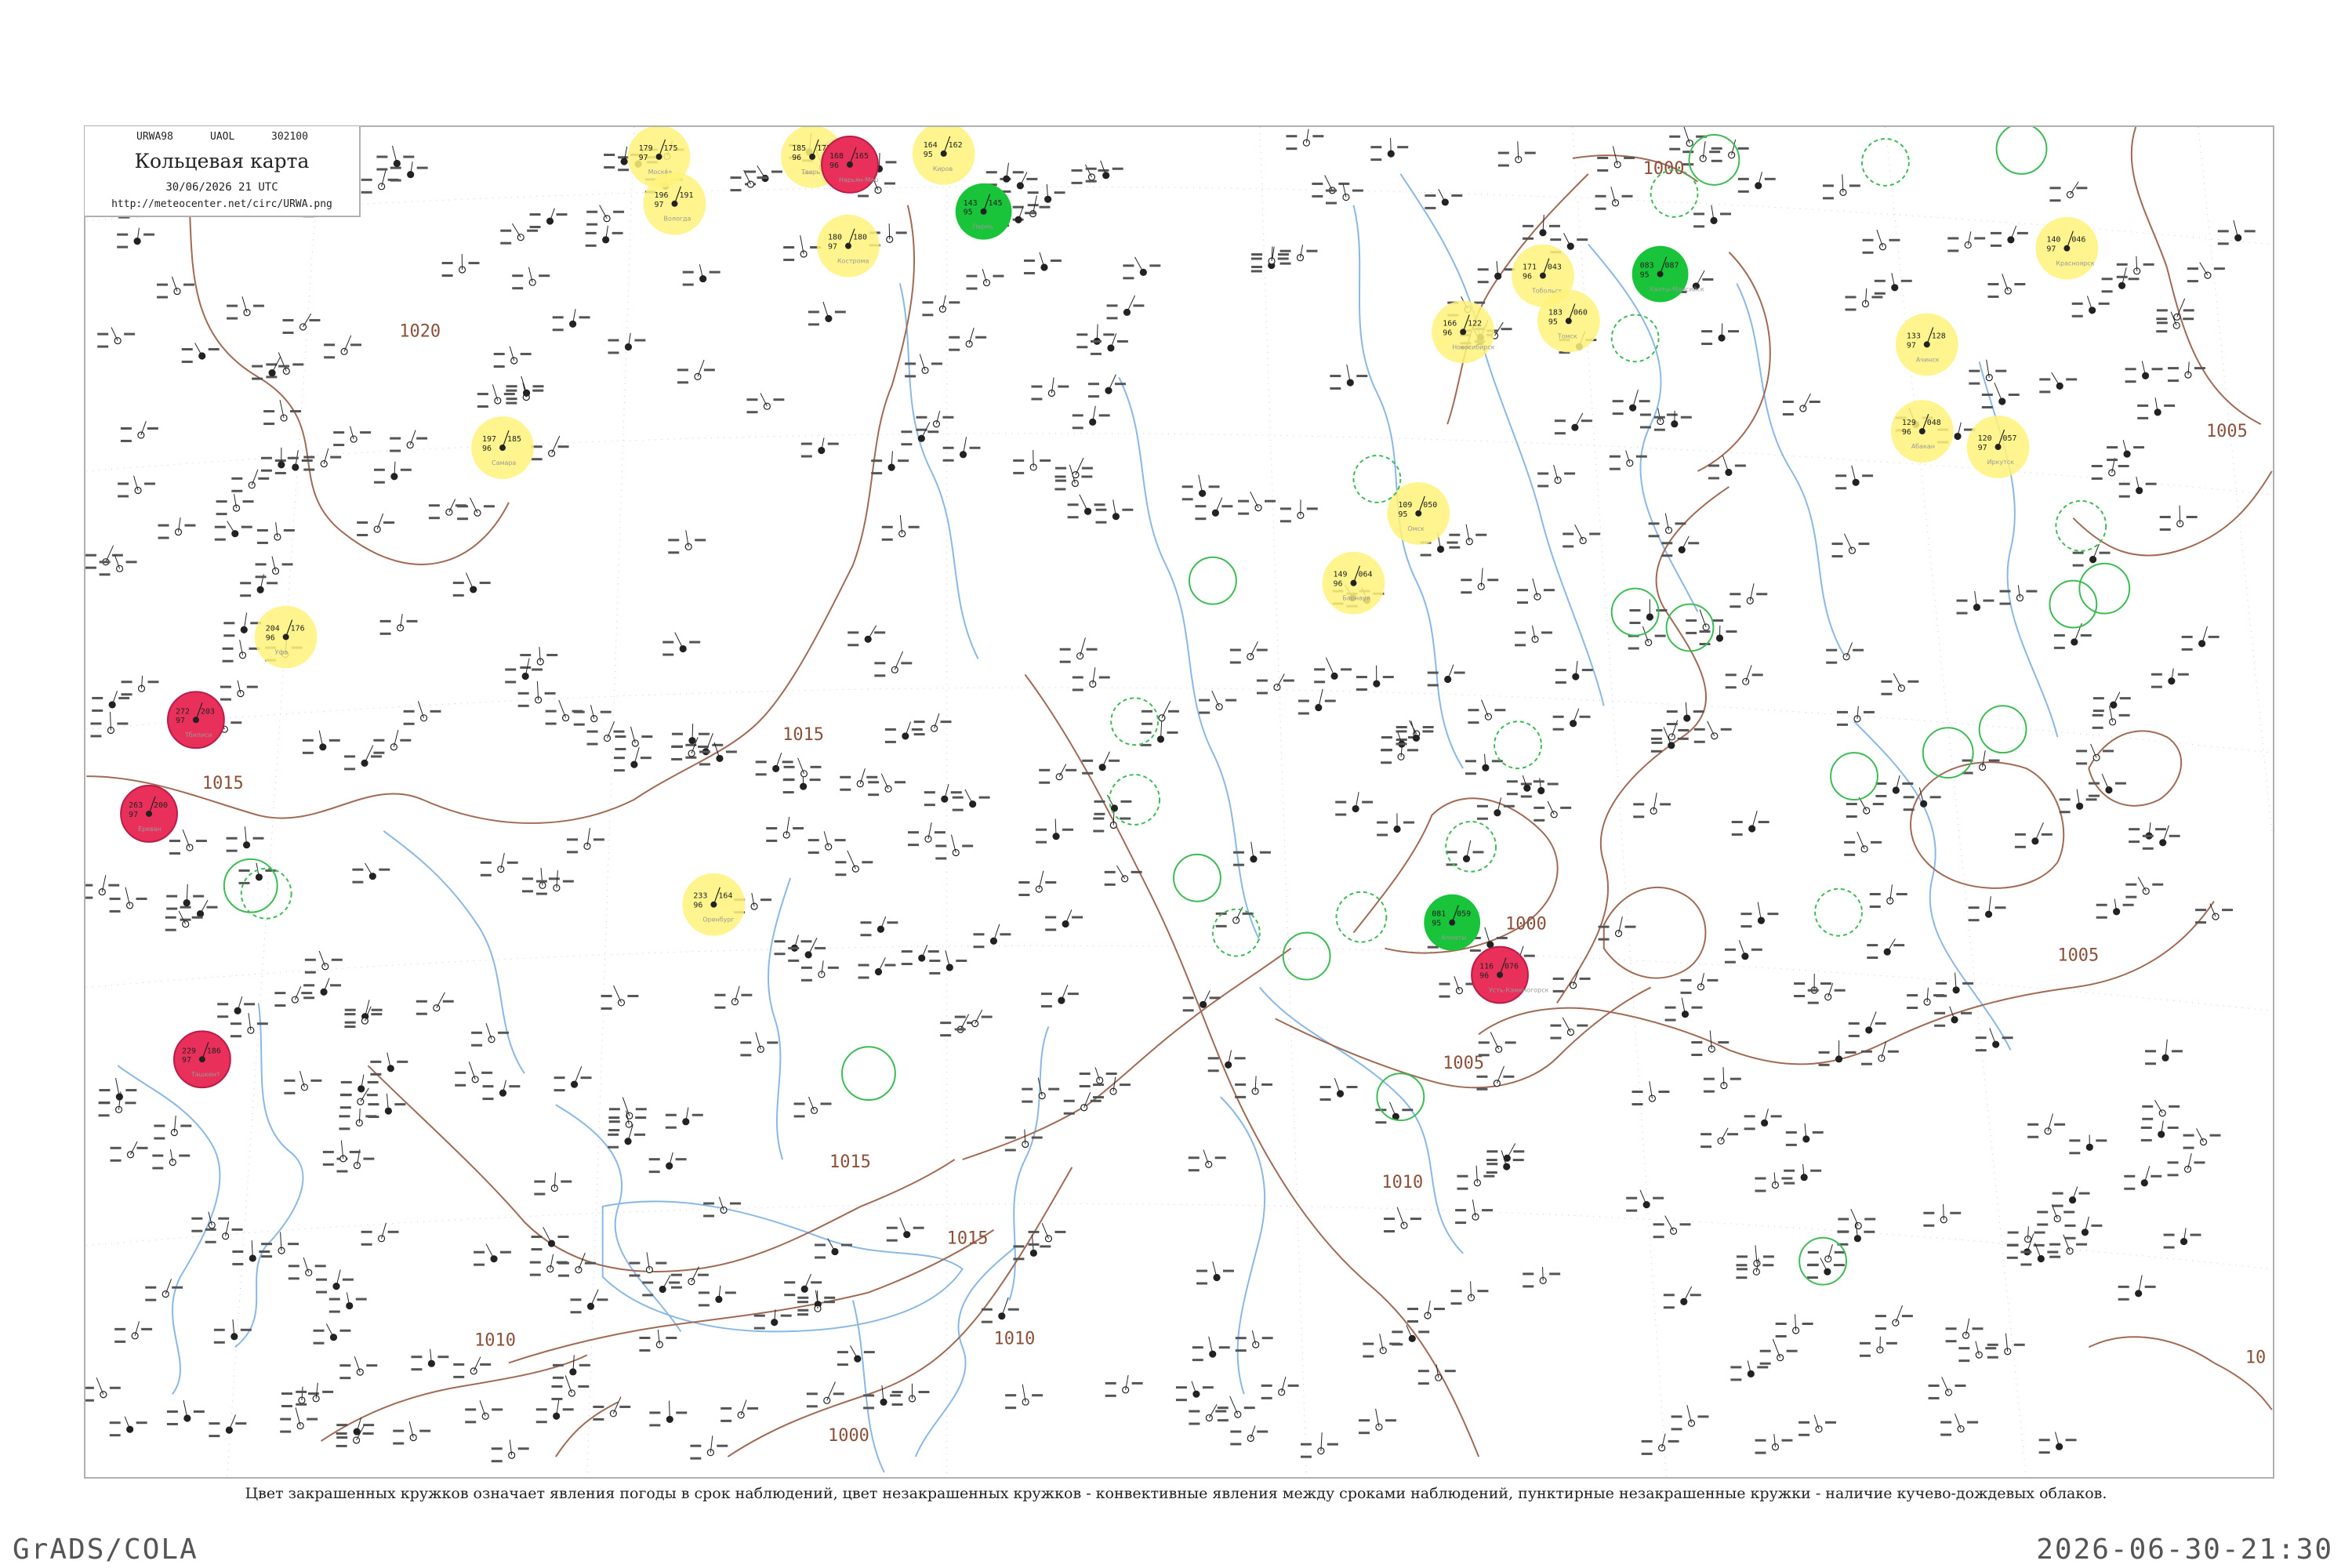 This screenshot has height=1568, width=2352. I want to click on station-pressure: 050, so click(1430, 505).